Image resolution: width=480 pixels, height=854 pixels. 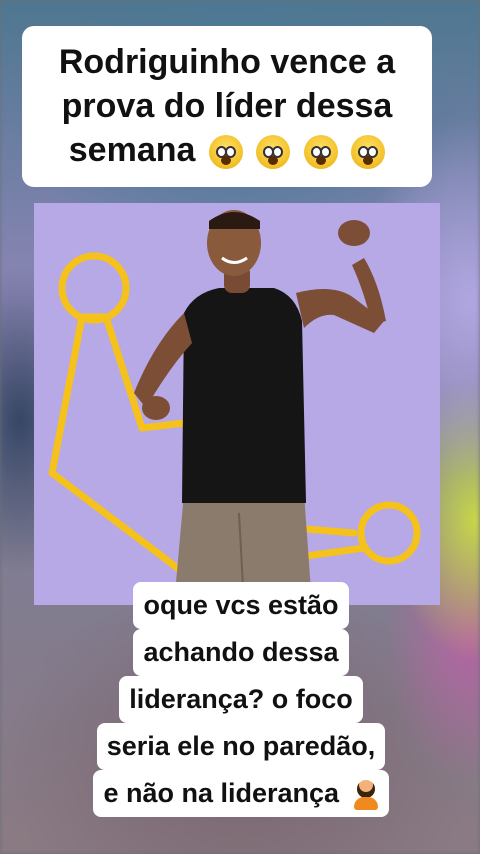 I want to click on headline-line-3: semana, so click(x=227, y=150).